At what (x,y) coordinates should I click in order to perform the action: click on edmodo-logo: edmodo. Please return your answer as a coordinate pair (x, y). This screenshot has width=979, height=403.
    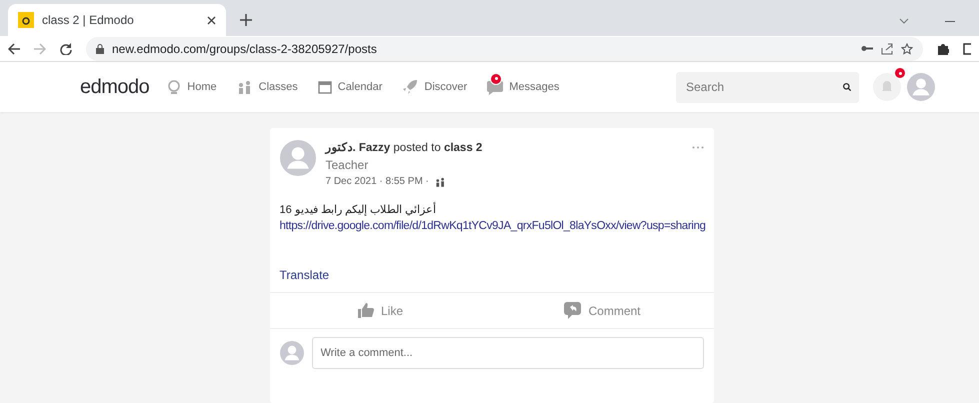
    Looking at the image, I should click on (115, 87).